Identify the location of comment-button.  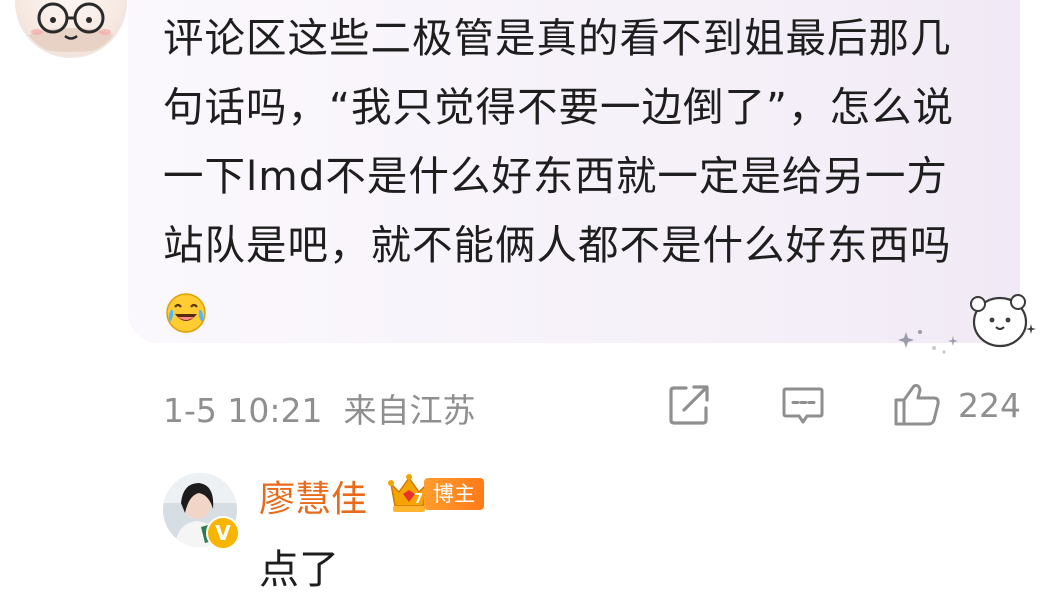
(803, 405).